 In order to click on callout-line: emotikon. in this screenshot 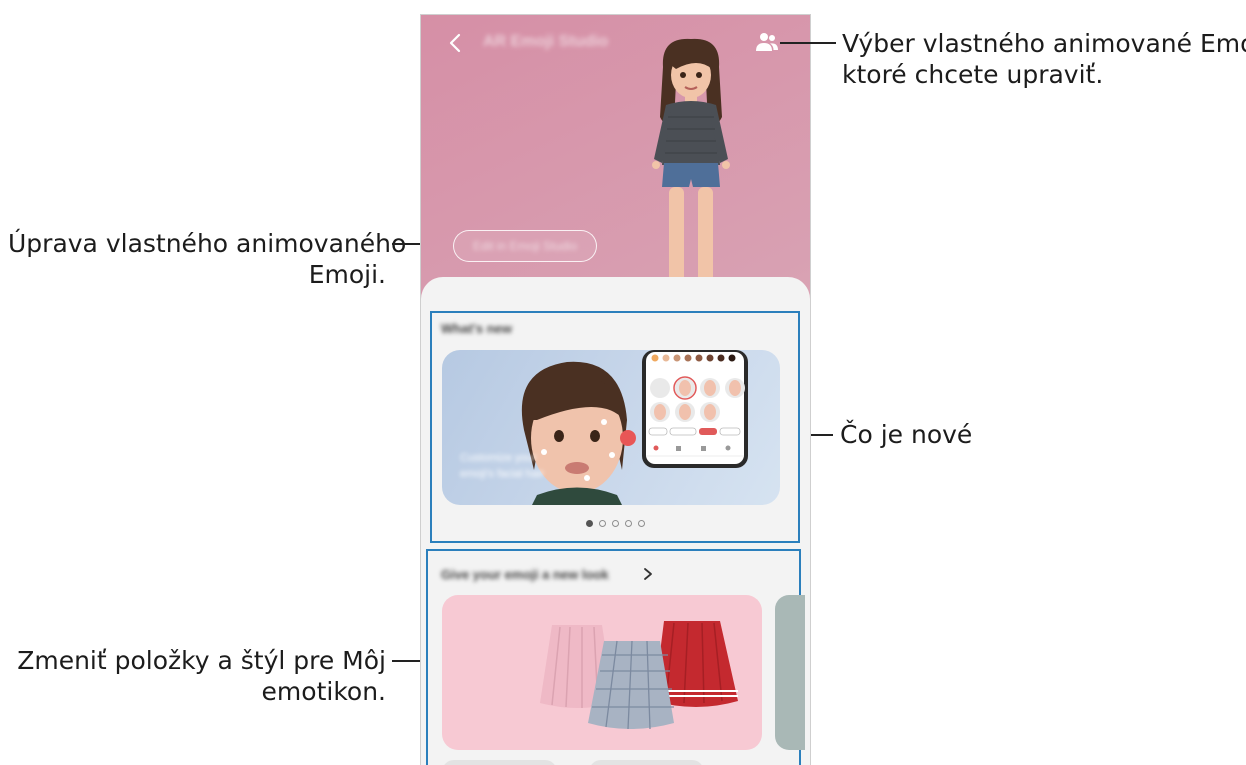, I will do `click(323, 691)`.